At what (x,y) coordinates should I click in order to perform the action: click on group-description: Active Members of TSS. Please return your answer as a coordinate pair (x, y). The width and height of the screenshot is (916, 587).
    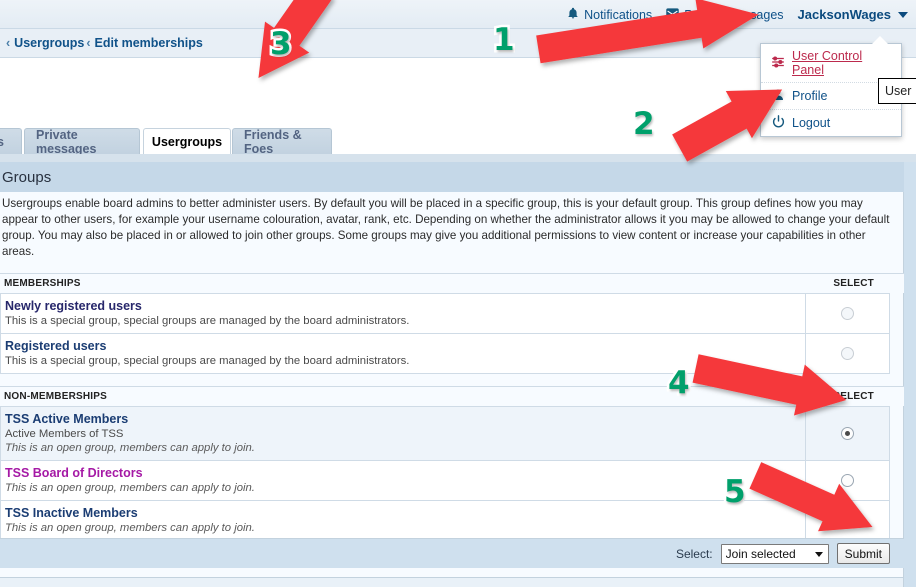
    Looking at the image, I should click on (64, 434).